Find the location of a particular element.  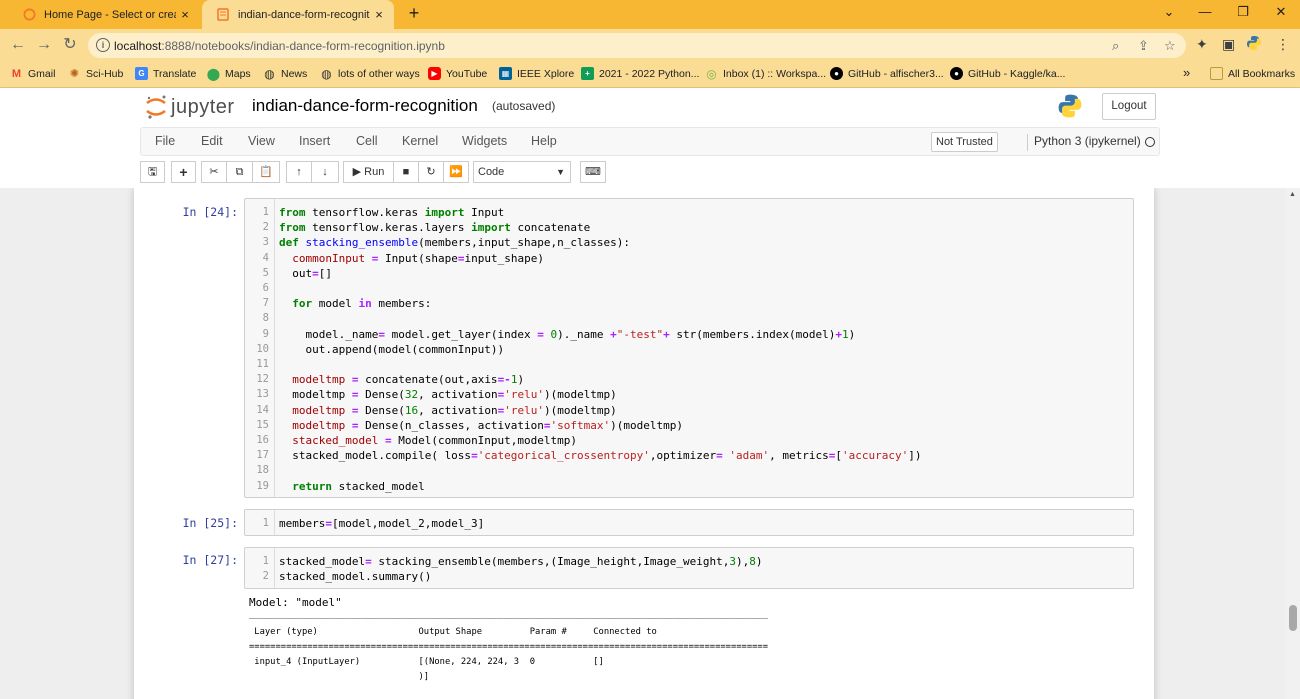

save-icon: 🖫 is located at coordinates (152, 172).